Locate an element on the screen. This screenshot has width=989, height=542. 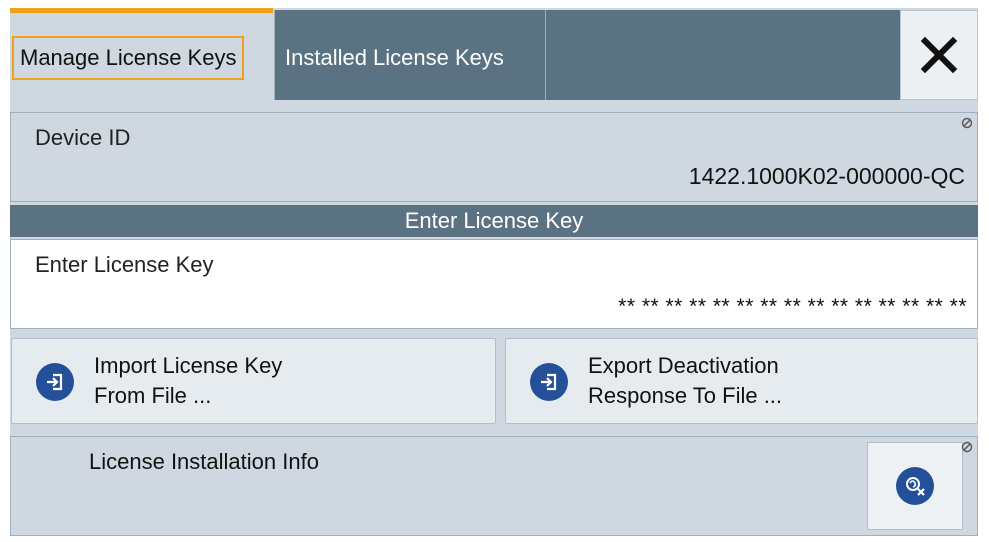
tab-manage-label: Manage License Keys is located at coordinates (128, 58).